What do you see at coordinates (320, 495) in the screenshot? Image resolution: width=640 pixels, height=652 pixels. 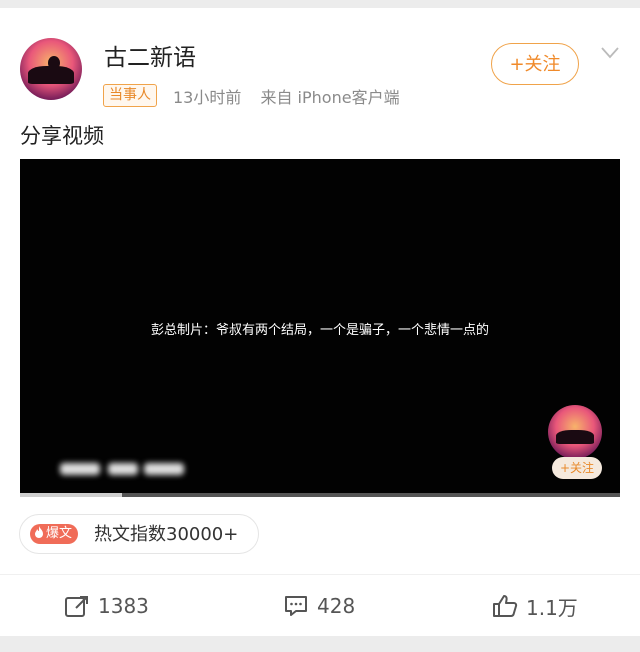 I see `video-progress-bar` at bounding box center [320, 495].